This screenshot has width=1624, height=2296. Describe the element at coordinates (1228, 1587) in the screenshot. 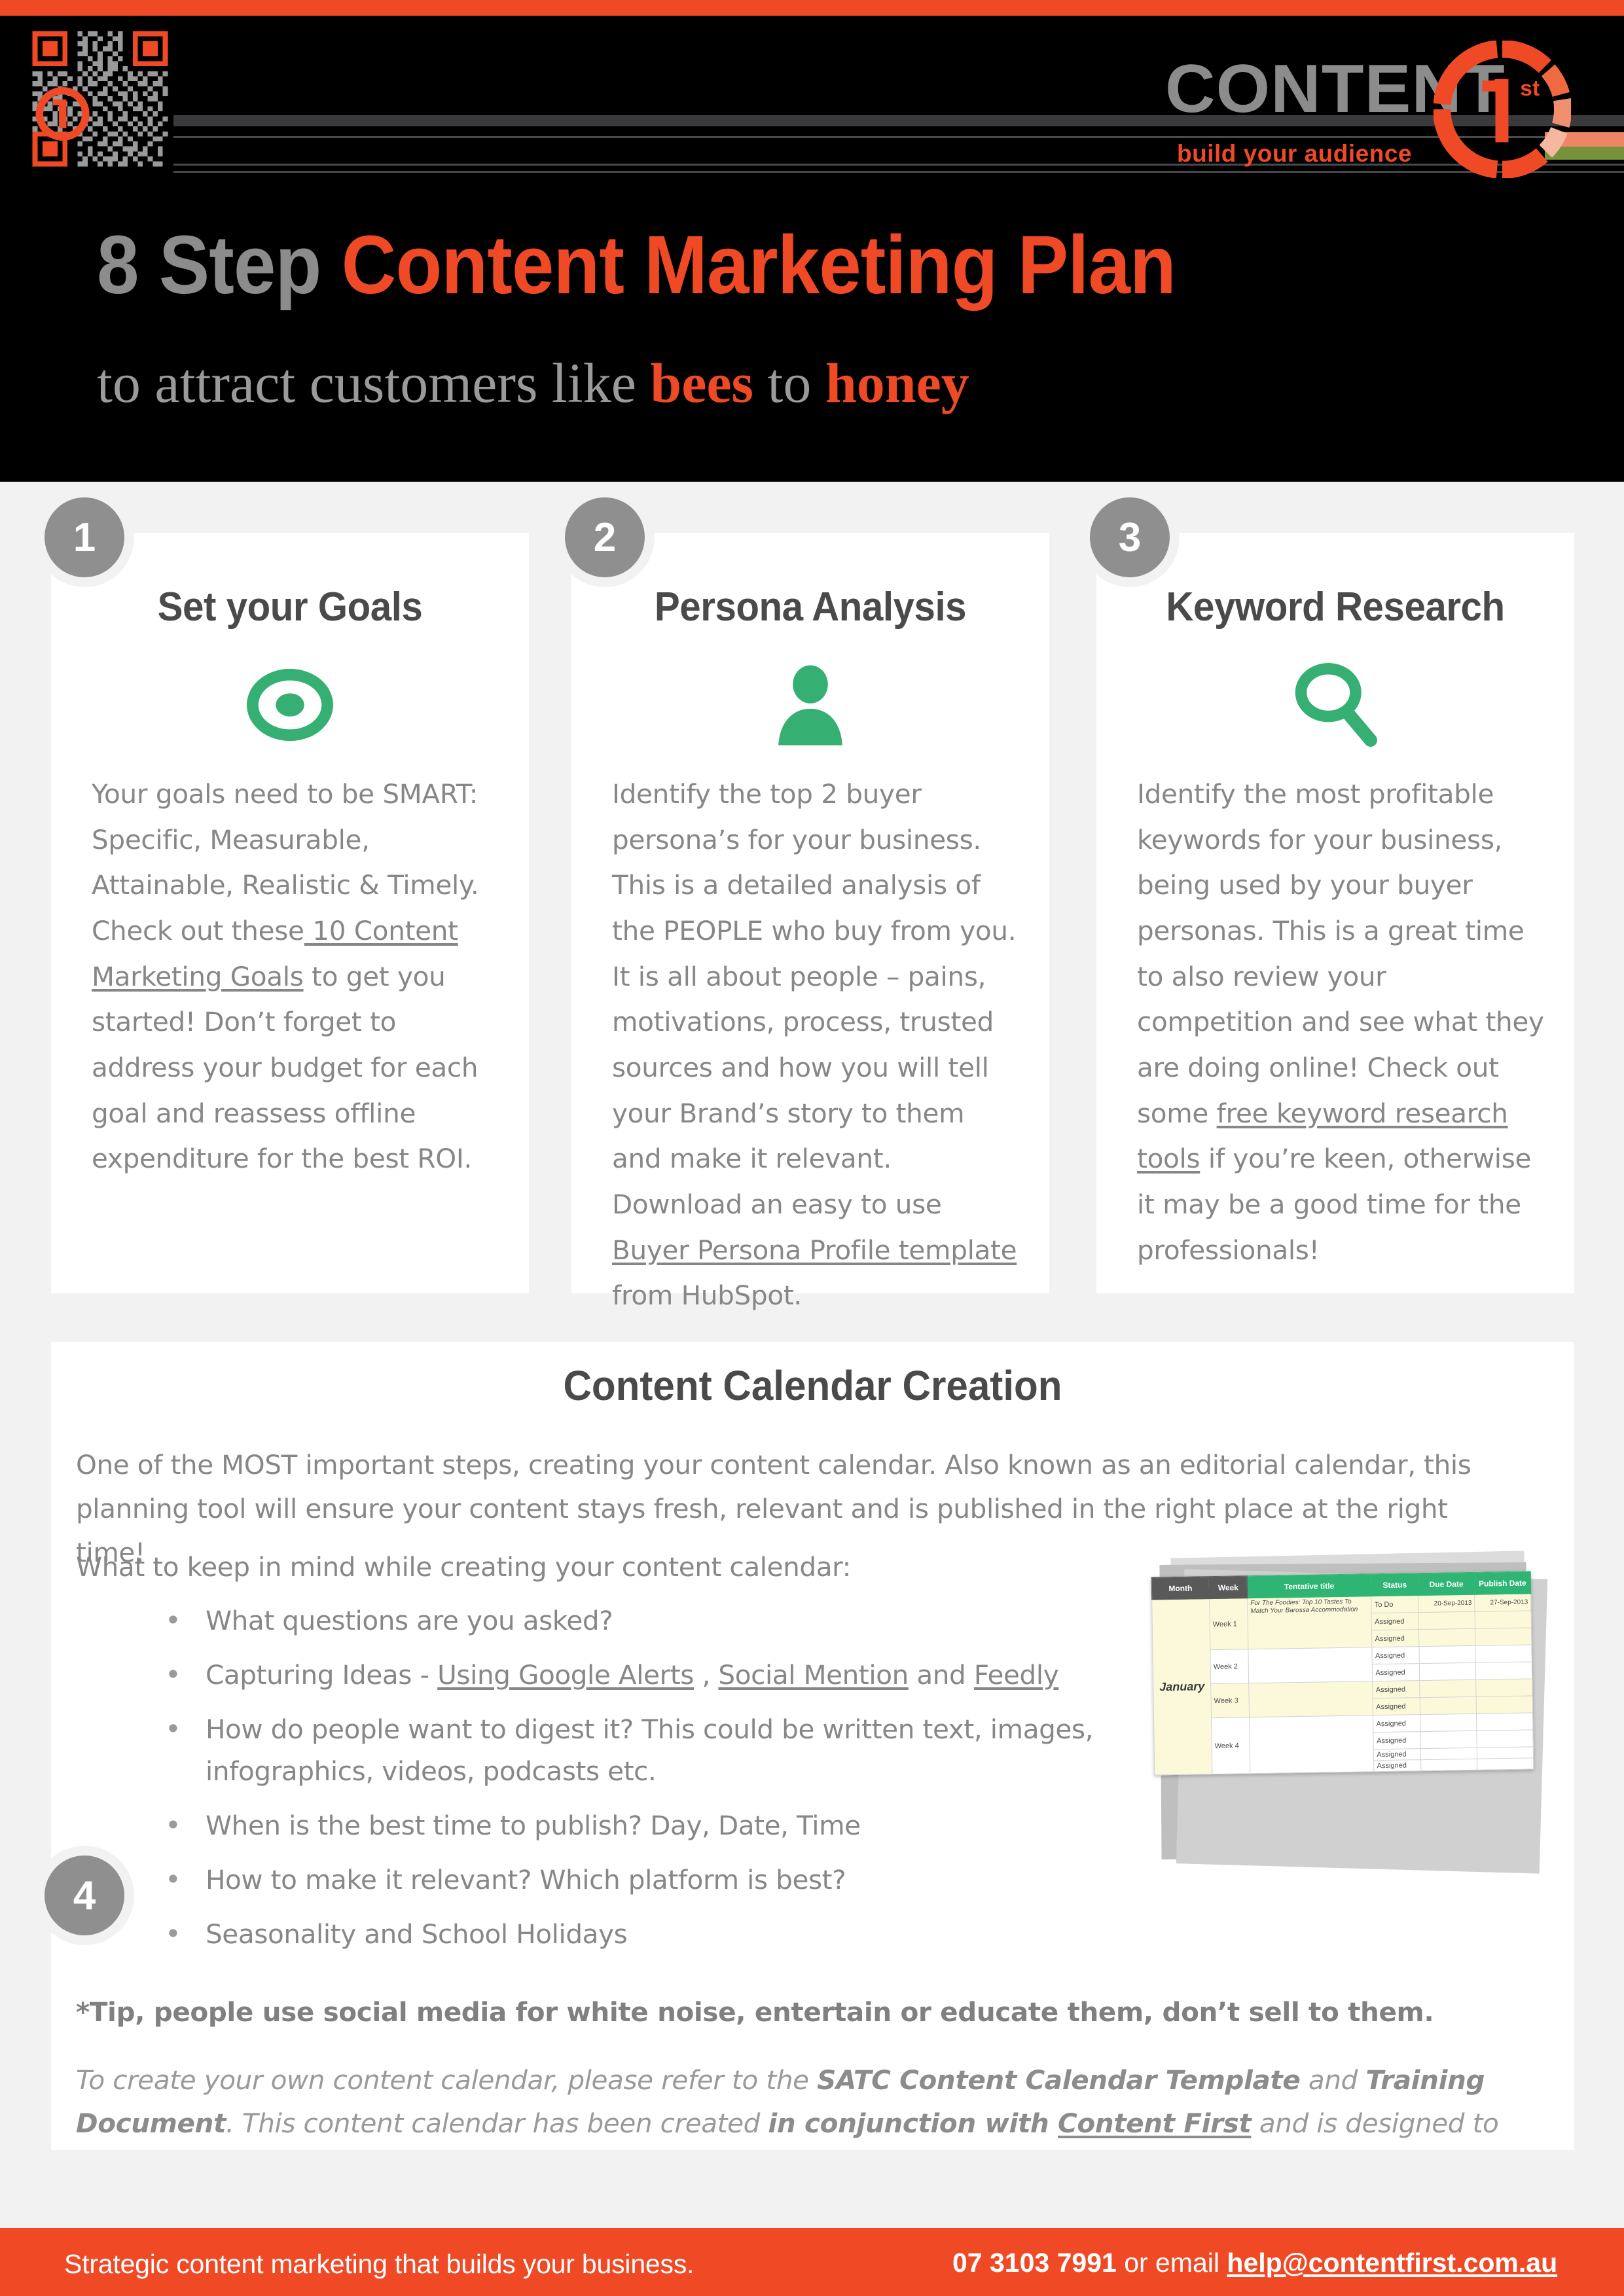

I see `calendar-col-week: Week` at that location.